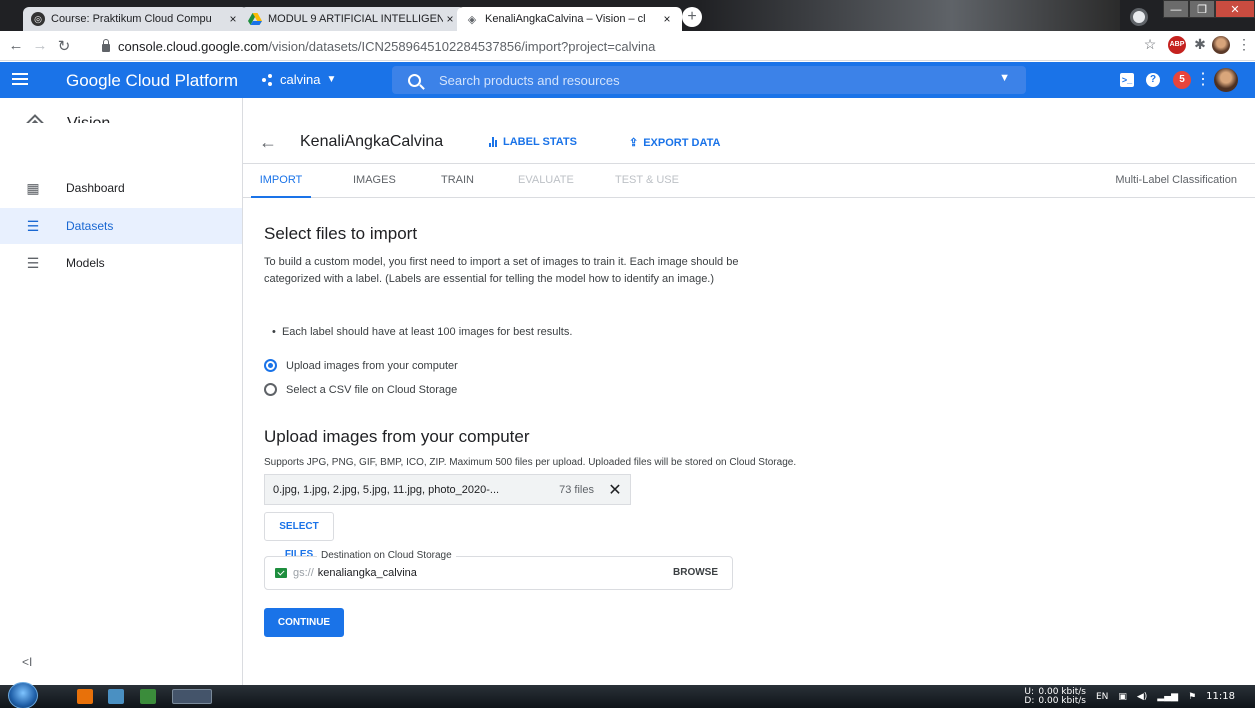  Describe the element at coordinates (135, 19) in the screenshot. I see `browser-tab-course: ◎ Course: Praktikum Cloud Compu ×` at that location.